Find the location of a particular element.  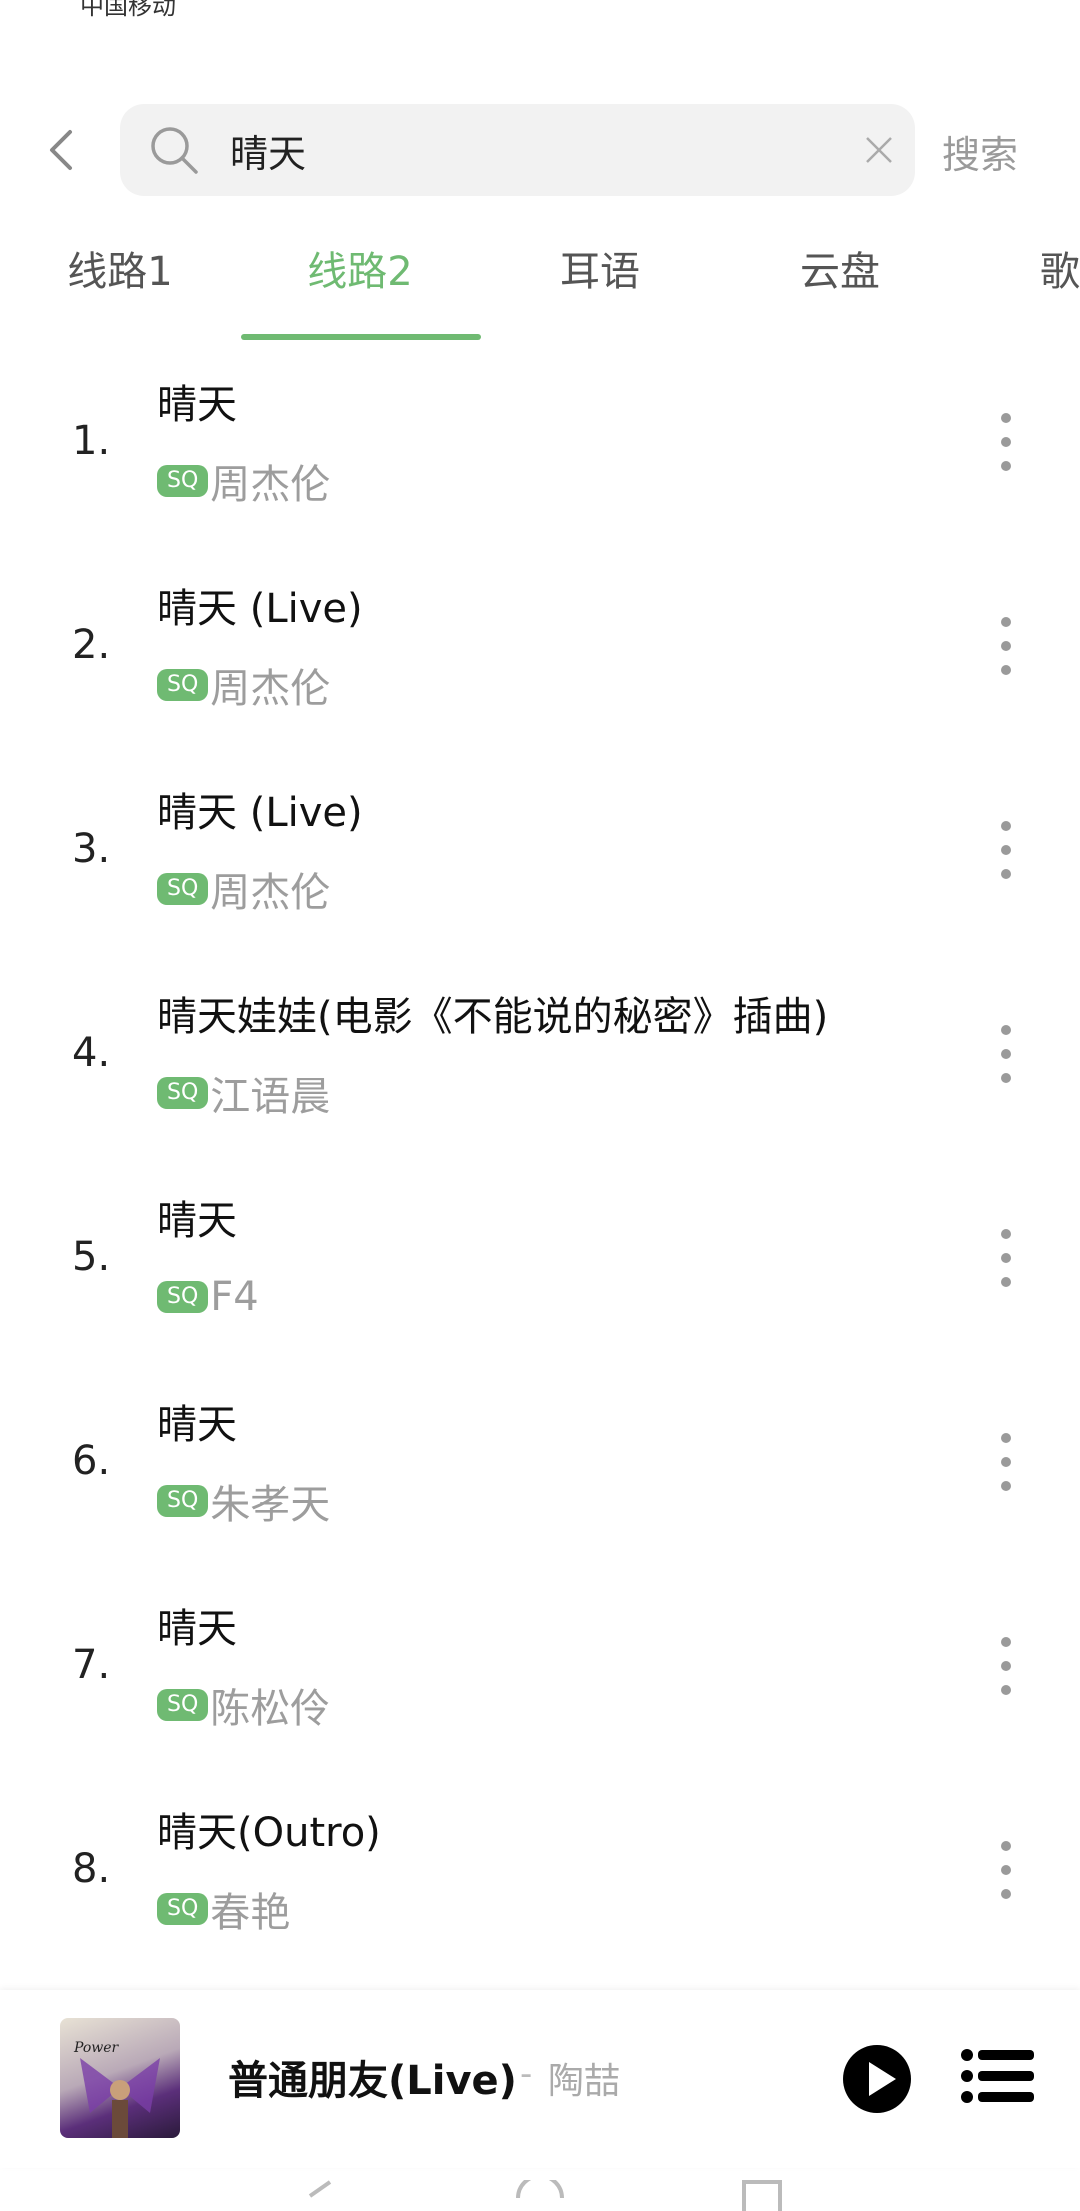

back-button is located at coordinates (60, 150).